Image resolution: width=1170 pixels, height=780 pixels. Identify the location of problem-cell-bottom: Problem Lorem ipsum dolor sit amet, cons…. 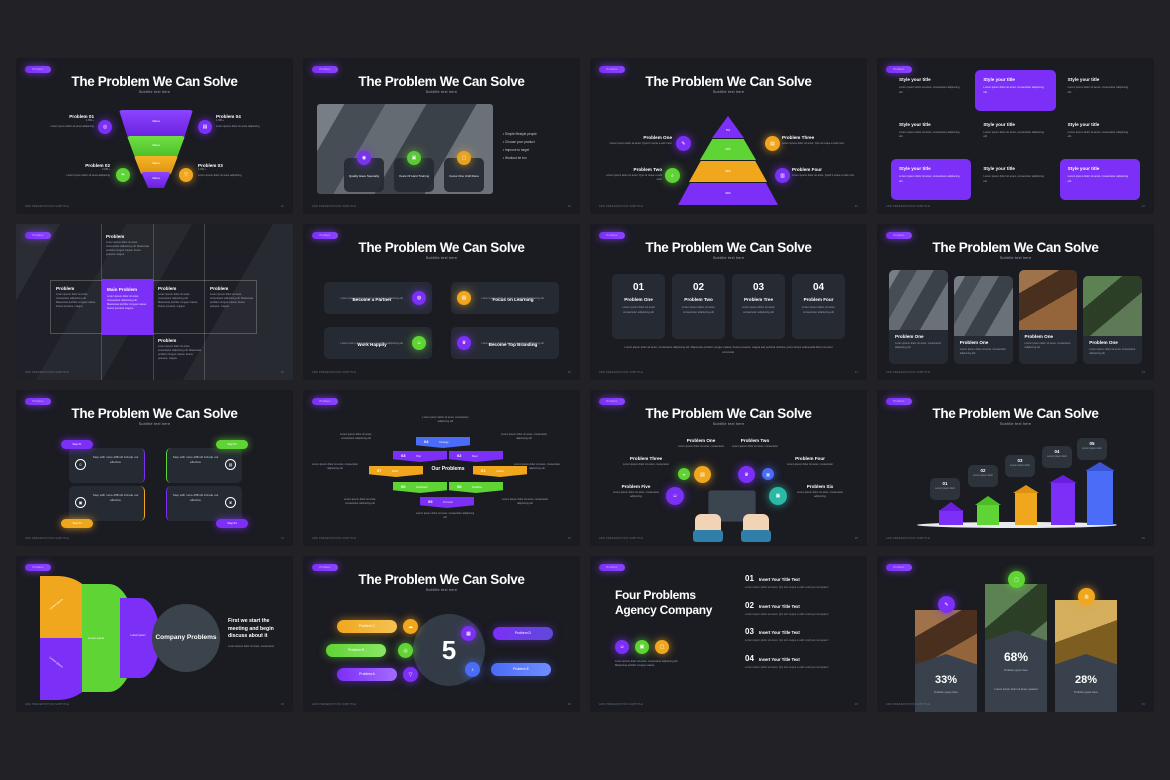
(180, 350).